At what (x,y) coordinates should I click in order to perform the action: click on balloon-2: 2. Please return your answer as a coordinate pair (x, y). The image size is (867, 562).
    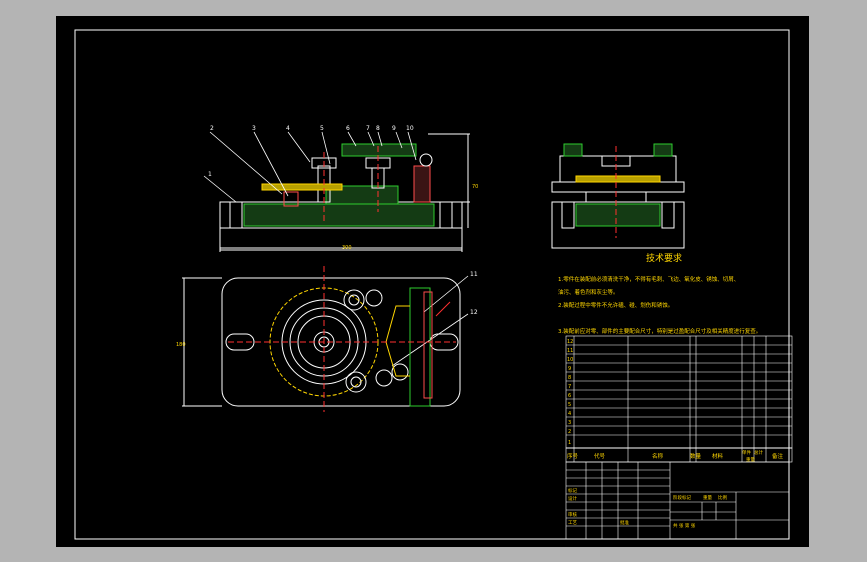
    Looking at the image, I should click on (212, 128).